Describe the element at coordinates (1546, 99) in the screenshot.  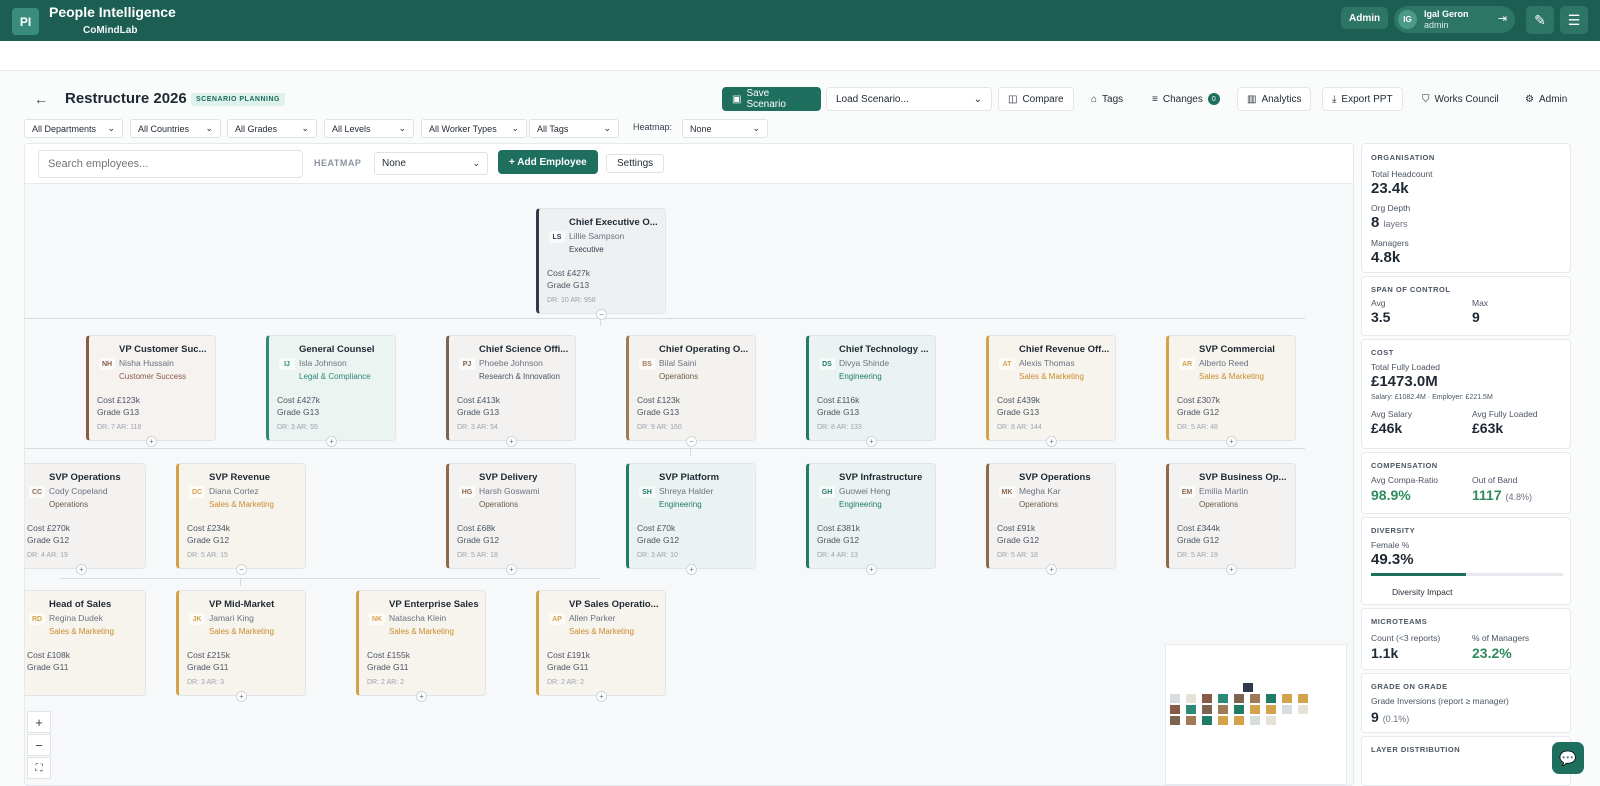
I see `admin-button: ⚙ Admin` at that location.